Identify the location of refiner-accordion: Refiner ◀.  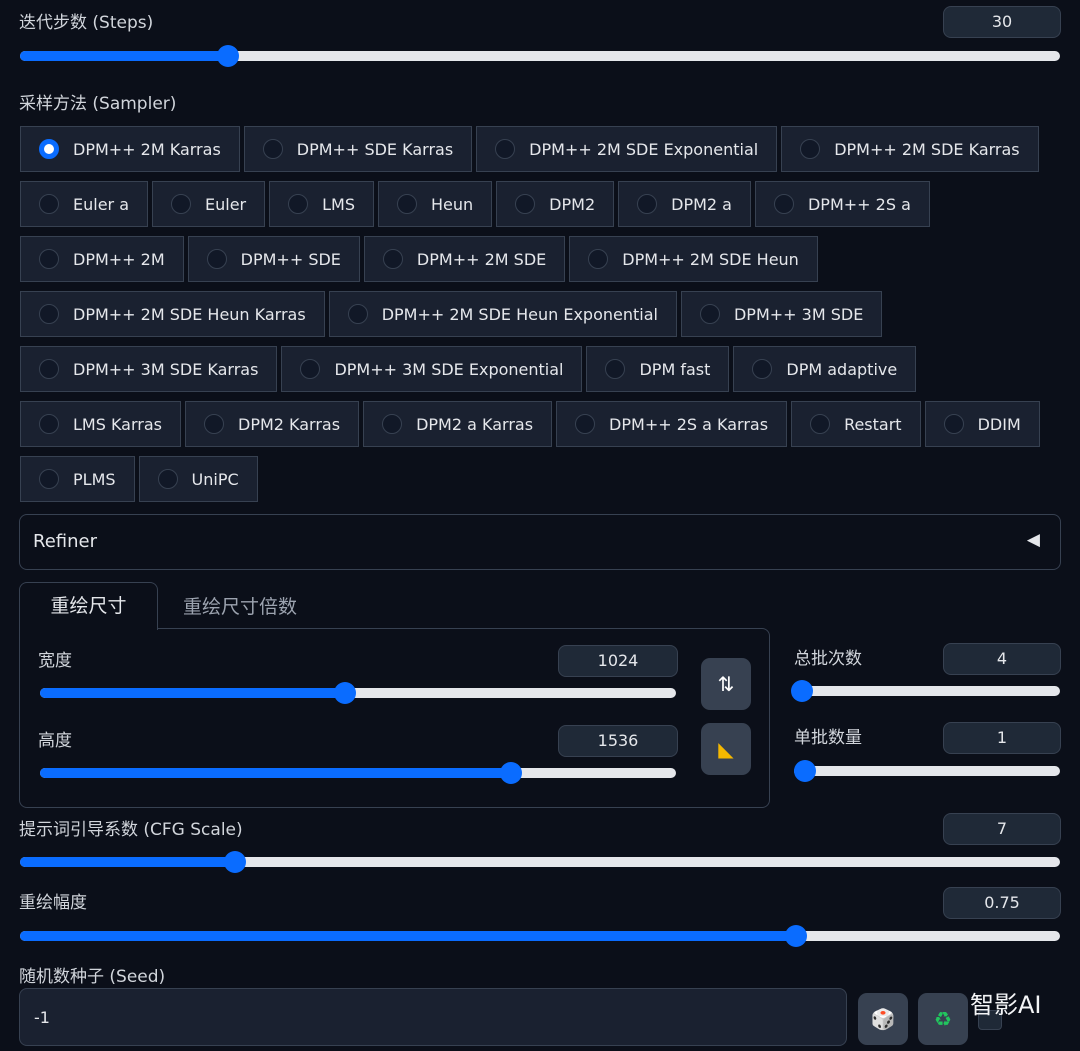
(540, 542).